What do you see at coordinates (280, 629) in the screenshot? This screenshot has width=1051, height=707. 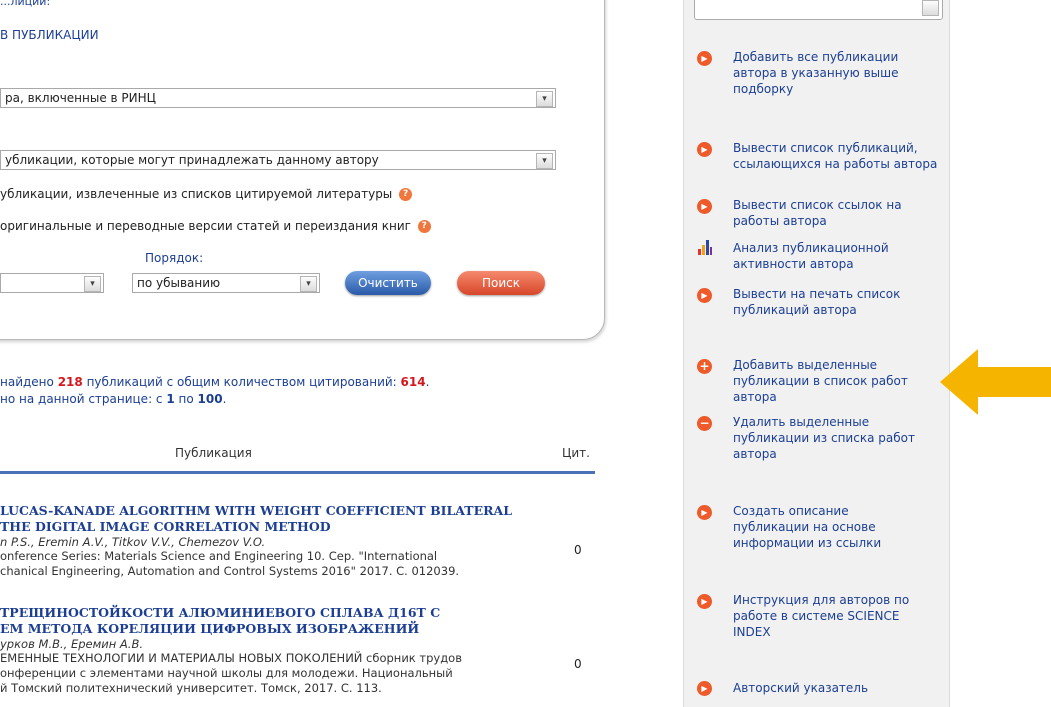 I see `publication-title-line: ЕМ МЕТОДА КОРЕЛЯЦИИ ЦИФРОВЫХ ИЗОБРАЖЕНИЙ` at bounding box center [280, 629].